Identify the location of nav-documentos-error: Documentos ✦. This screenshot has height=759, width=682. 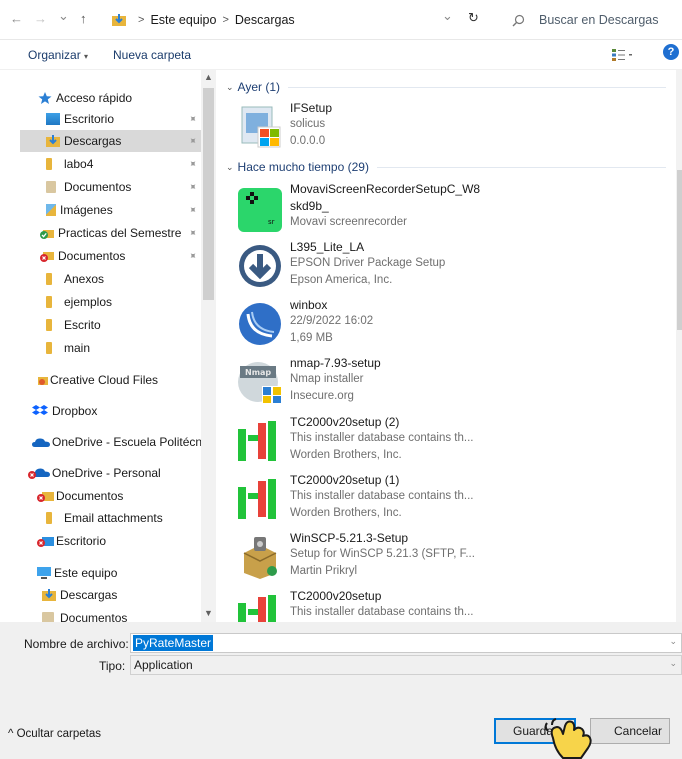
(118, 256).